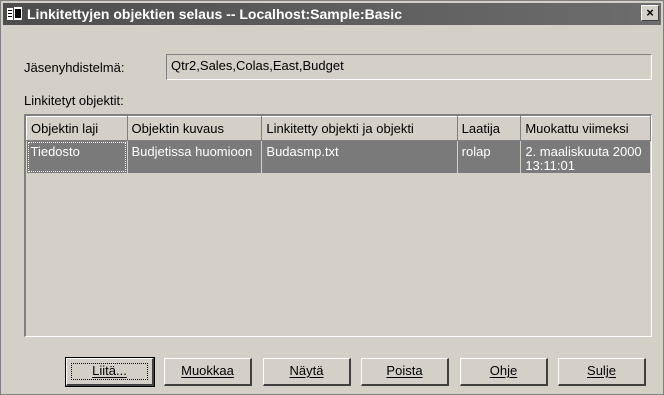  Describe the element at coordinates (194, 128) in the screenshot. I see `column-header-object-description: Objektin kuvaus` at that location.